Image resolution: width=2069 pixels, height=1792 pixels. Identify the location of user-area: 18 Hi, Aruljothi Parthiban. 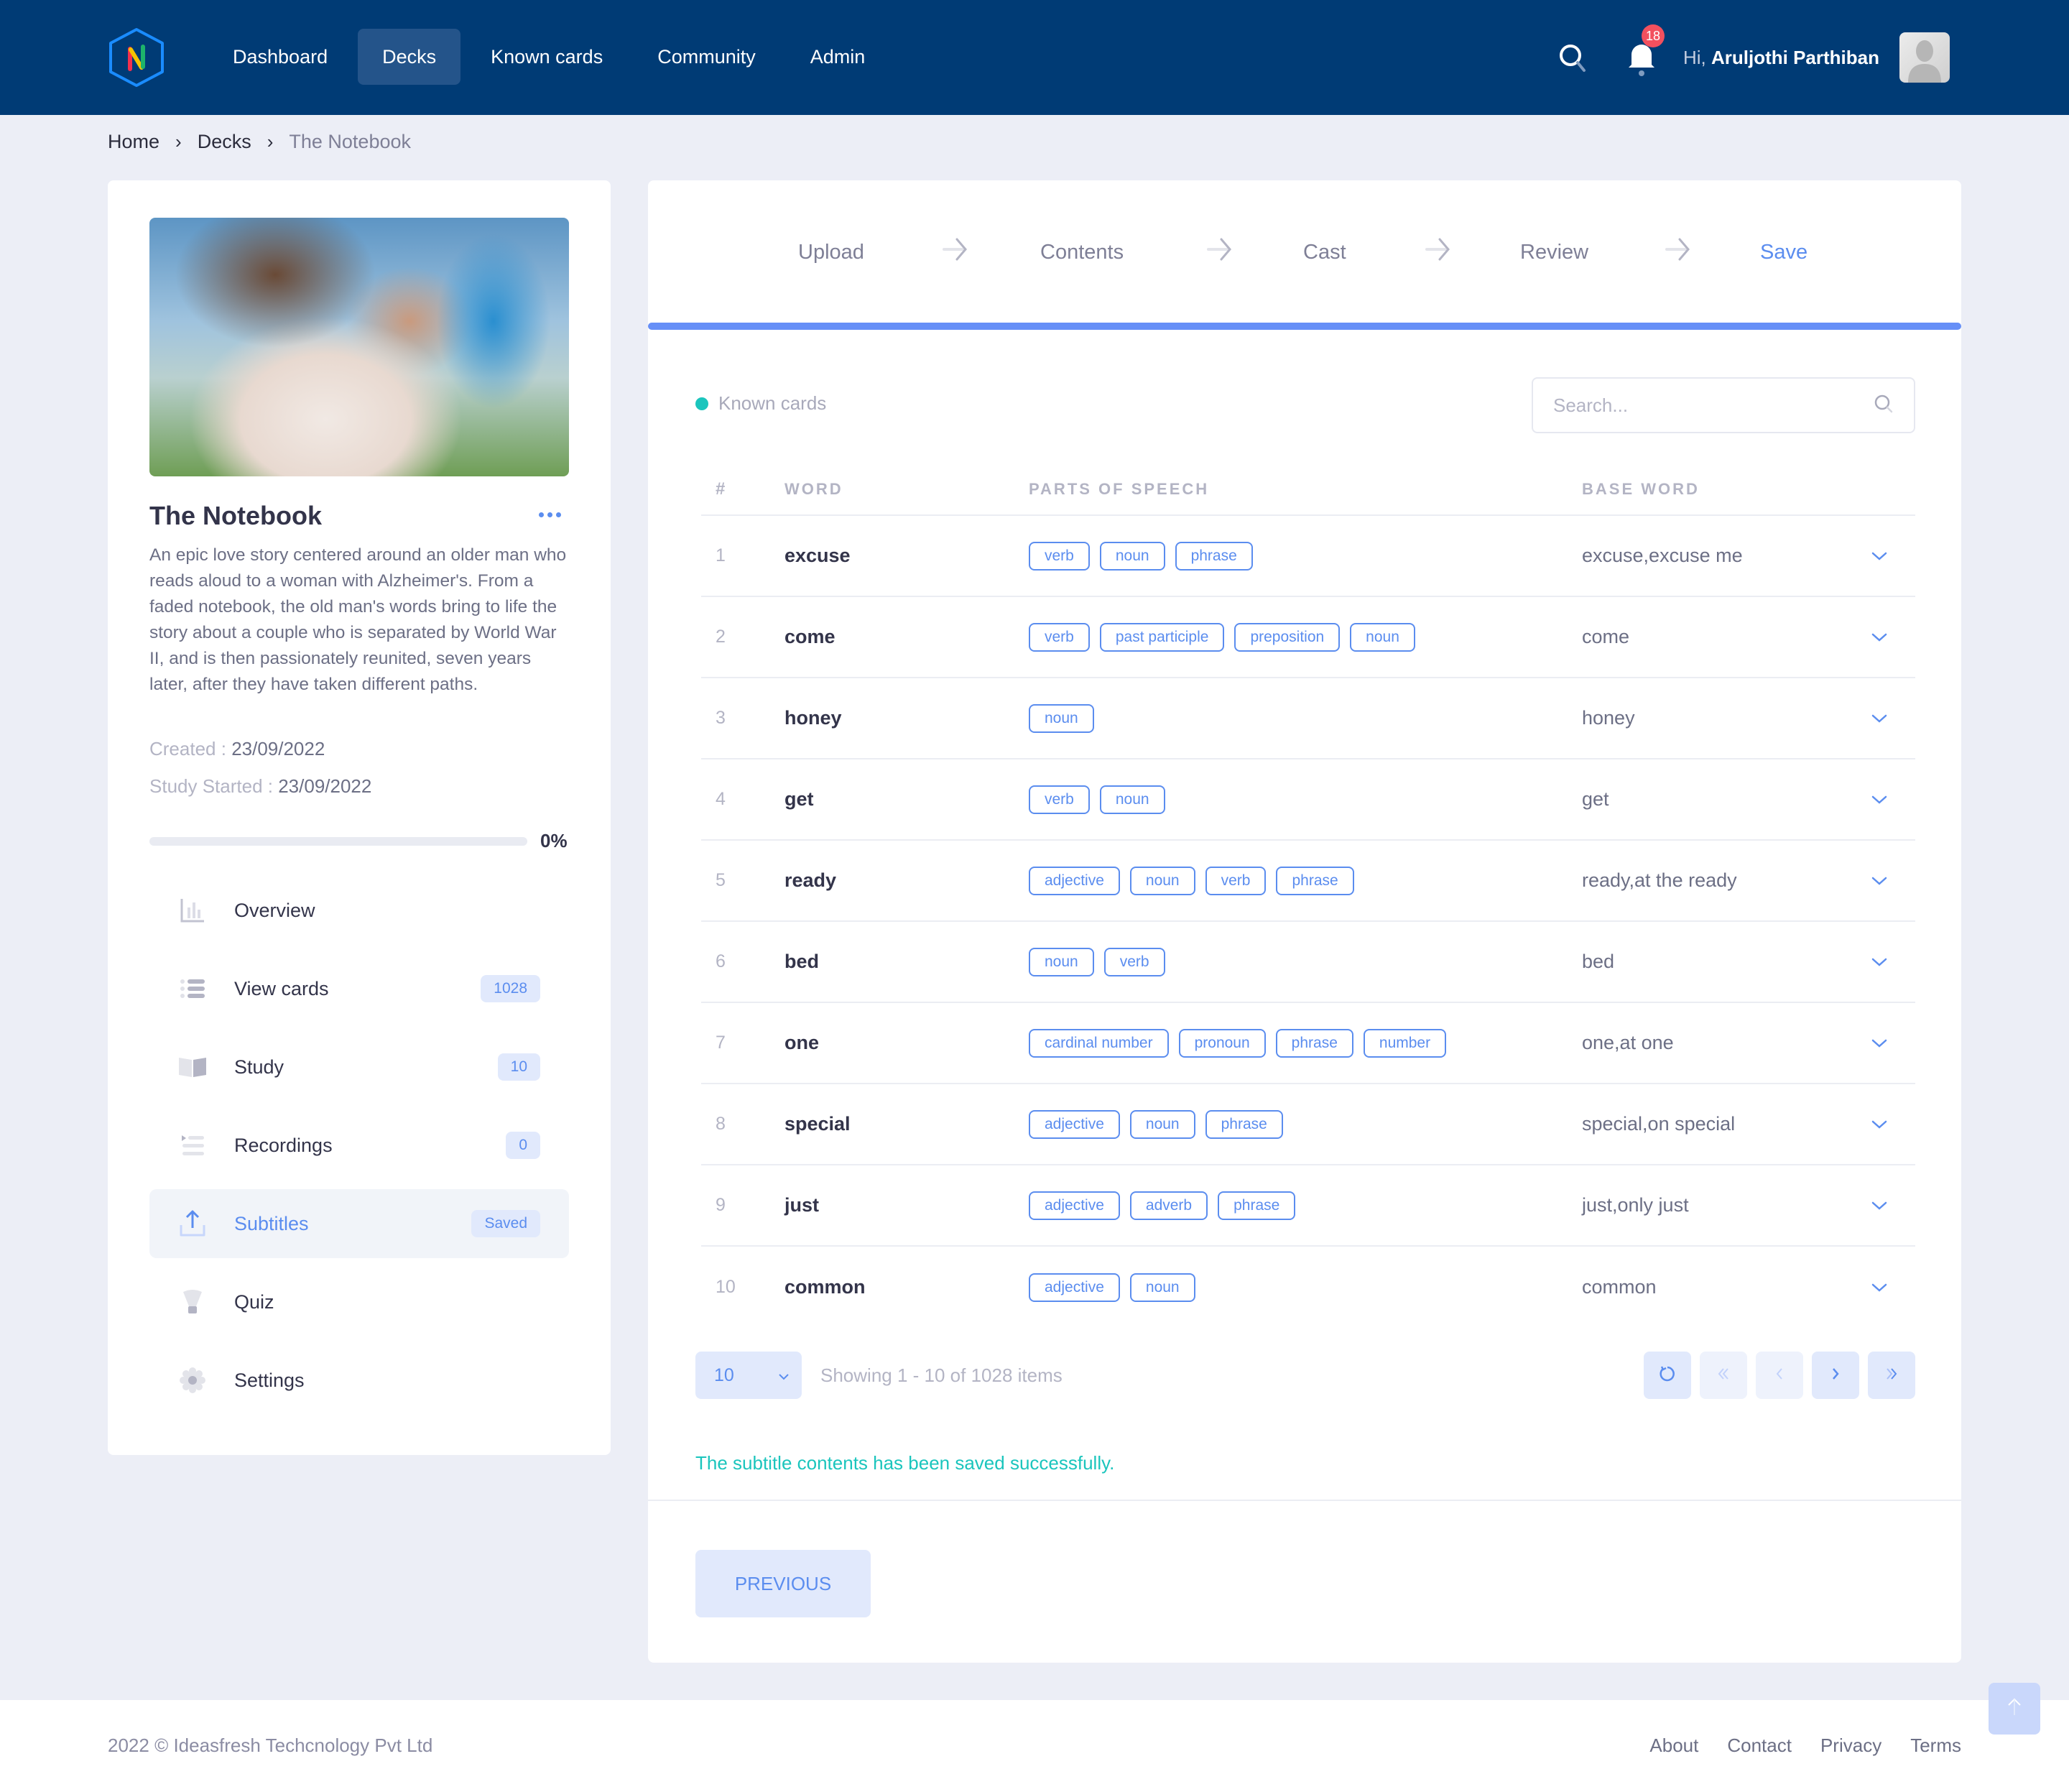
(1753, 55).